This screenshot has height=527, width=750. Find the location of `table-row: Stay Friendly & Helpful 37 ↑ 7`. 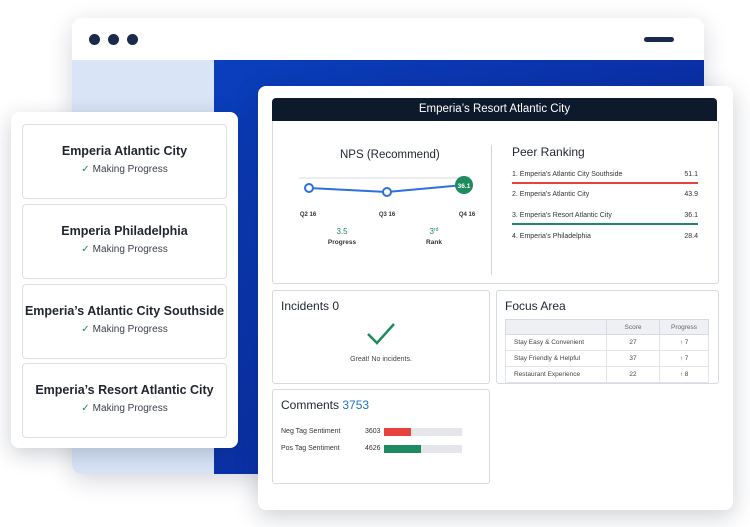

table-row: Stay Friendly & Helpful 37 ↑ 7 is located at coordinates (607, 358).